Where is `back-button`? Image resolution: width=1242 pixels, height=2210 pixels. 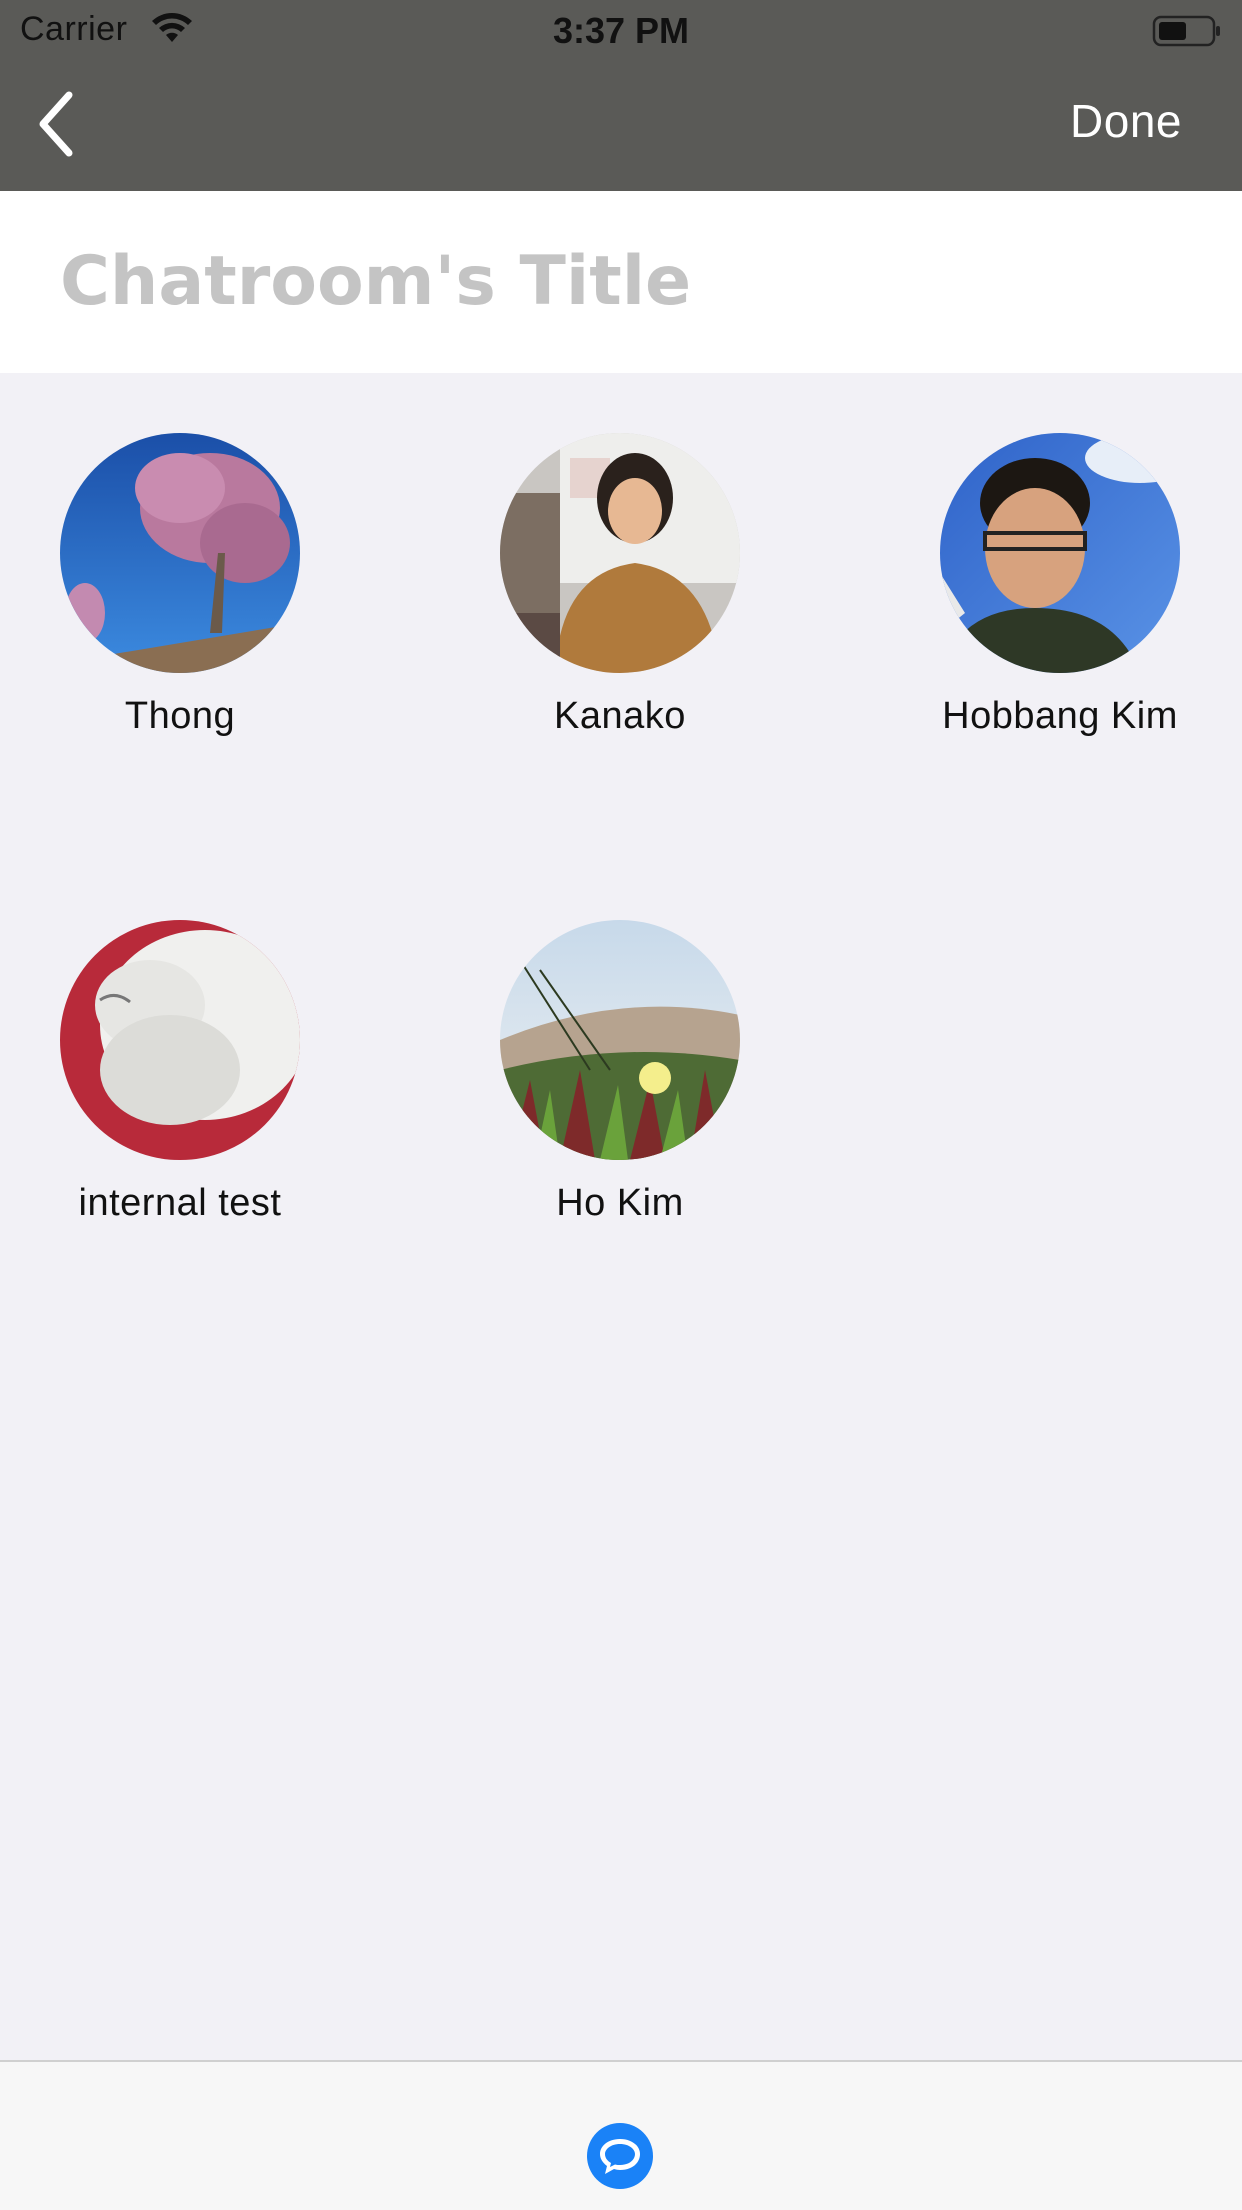 back-button is located at coordinates (57, 124).